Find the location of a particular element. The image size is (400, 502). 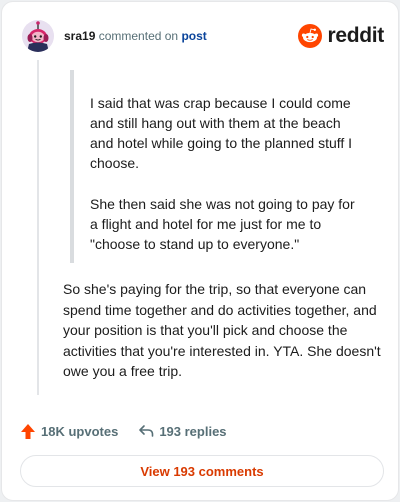

reddit-logo: reddit is located at coordinates (341, 36).